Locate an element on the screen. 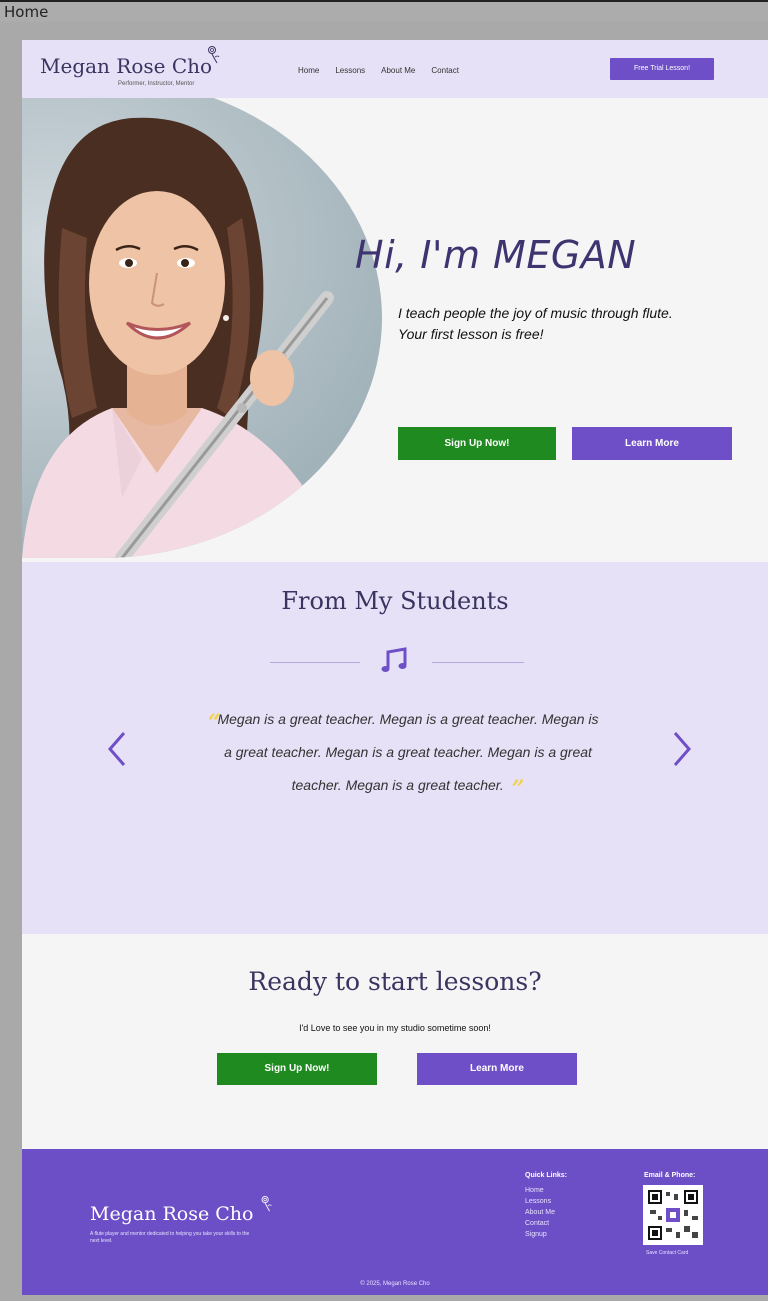  footer-link-lessons: Lessons is located at coordinates (540, 1201).